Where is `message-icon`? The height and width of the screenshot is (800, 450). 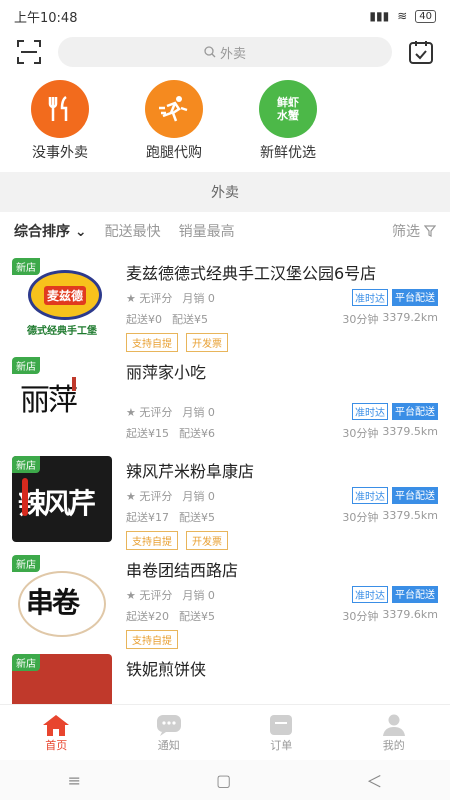 message-icon is located at coordinates (168, 725).